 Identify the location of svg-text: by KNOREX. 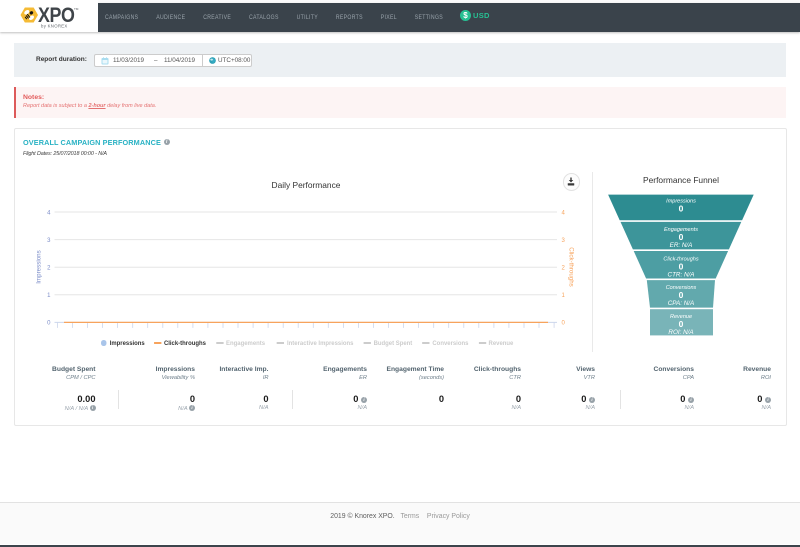
(54, 26).